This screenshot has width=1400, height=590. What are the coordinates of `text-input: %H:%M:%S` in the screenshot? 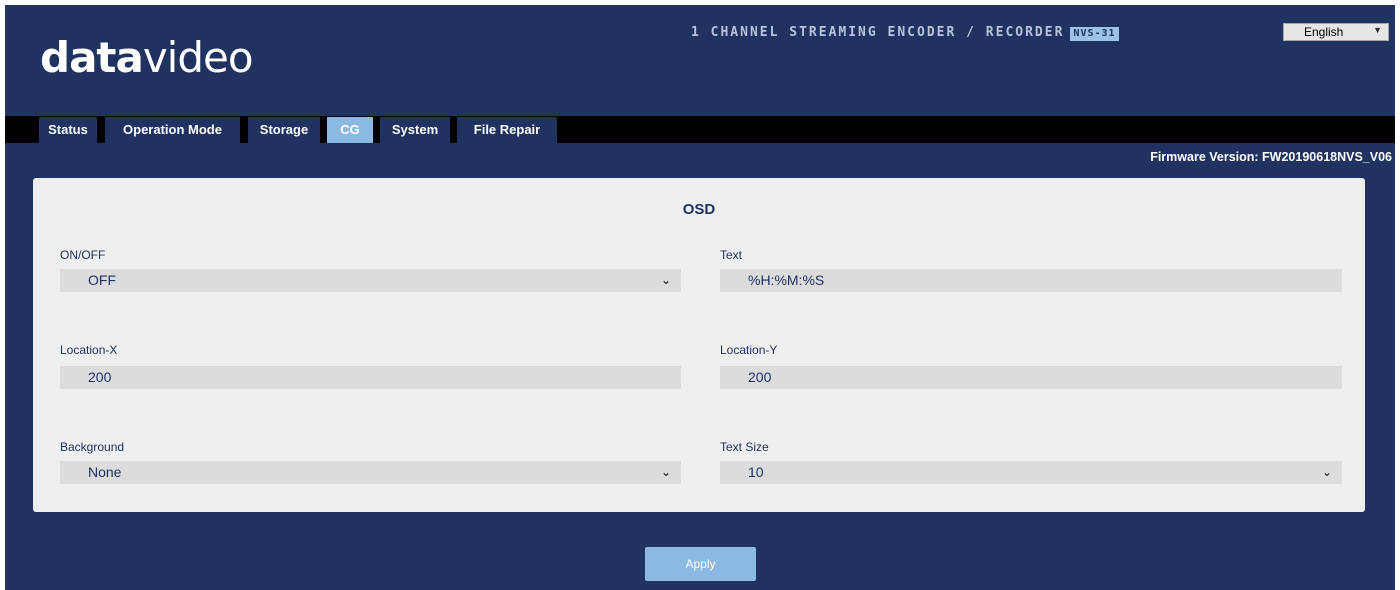 It's located at (1031, 280).